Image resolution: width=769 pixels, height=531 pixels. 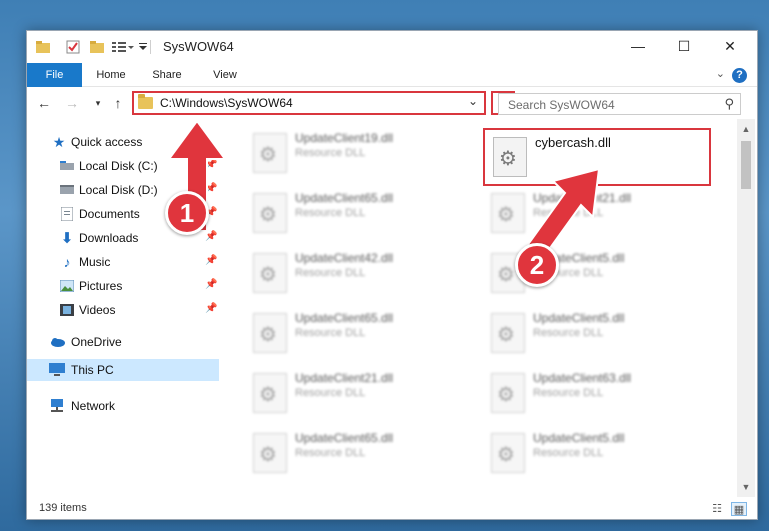 I want to click on sidebar-item-label: Downloads, so click(x=109, y=238).